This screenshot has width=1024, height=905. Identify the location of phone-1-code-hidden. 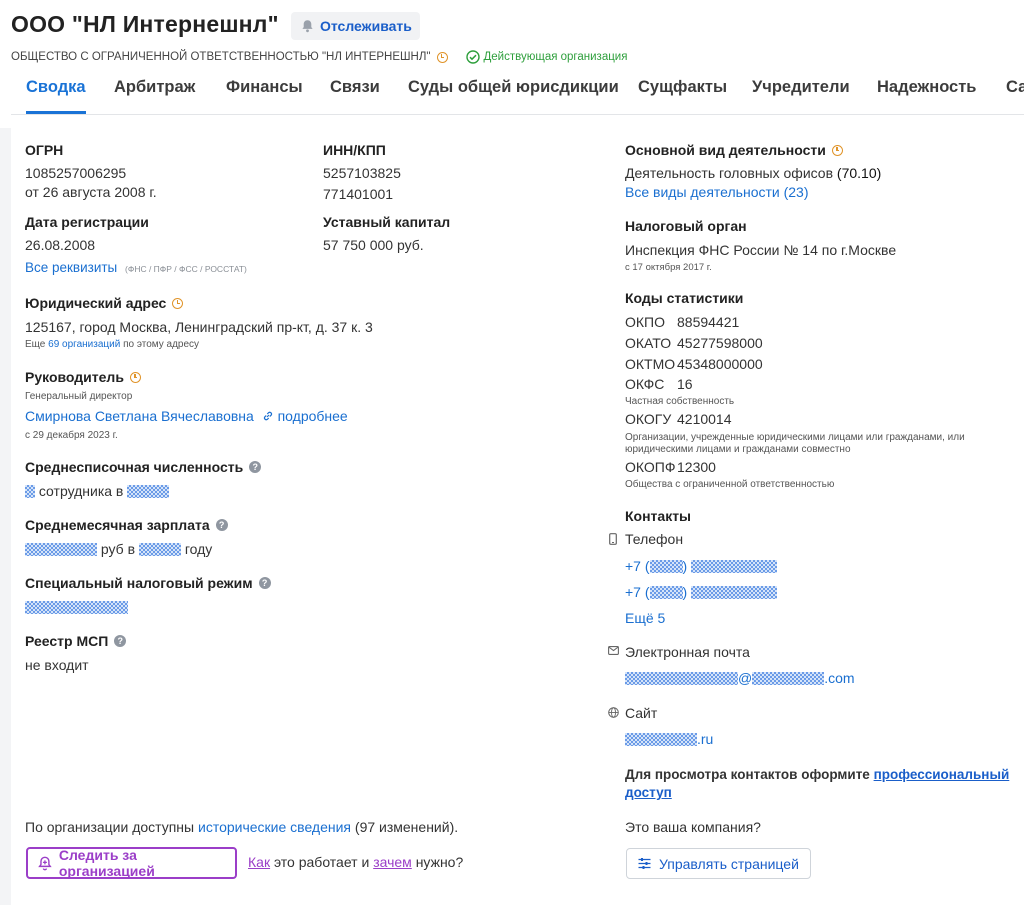
(666, 566).